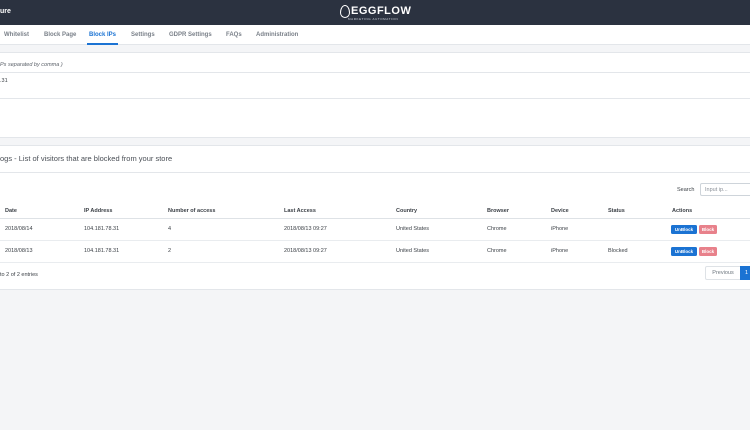 The height and width of the screenshot is (430, 750). What do you see at coordinates (98, 211) in the screenshot?
I see `column-header-ip-address: IP Address` at bounding box center [98, 211].